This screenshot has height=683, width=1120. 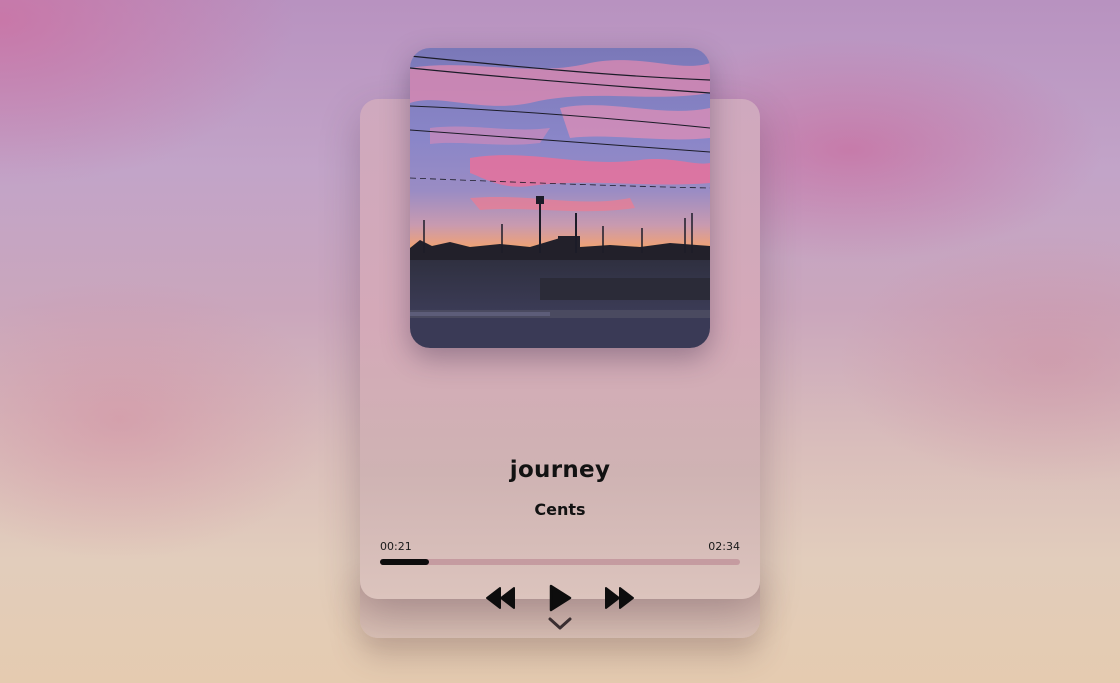 I want to click on track-artist: Cents, so click(x=560, y=509).